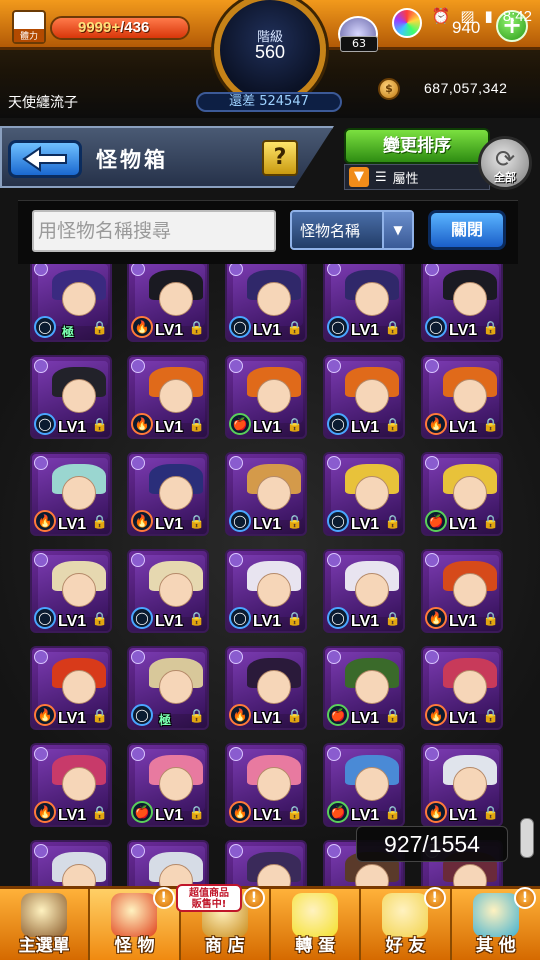  Describe the element at coordinates (330, 230) in the screenshot. I see `search-type-value: 怪物名稱` at that location.